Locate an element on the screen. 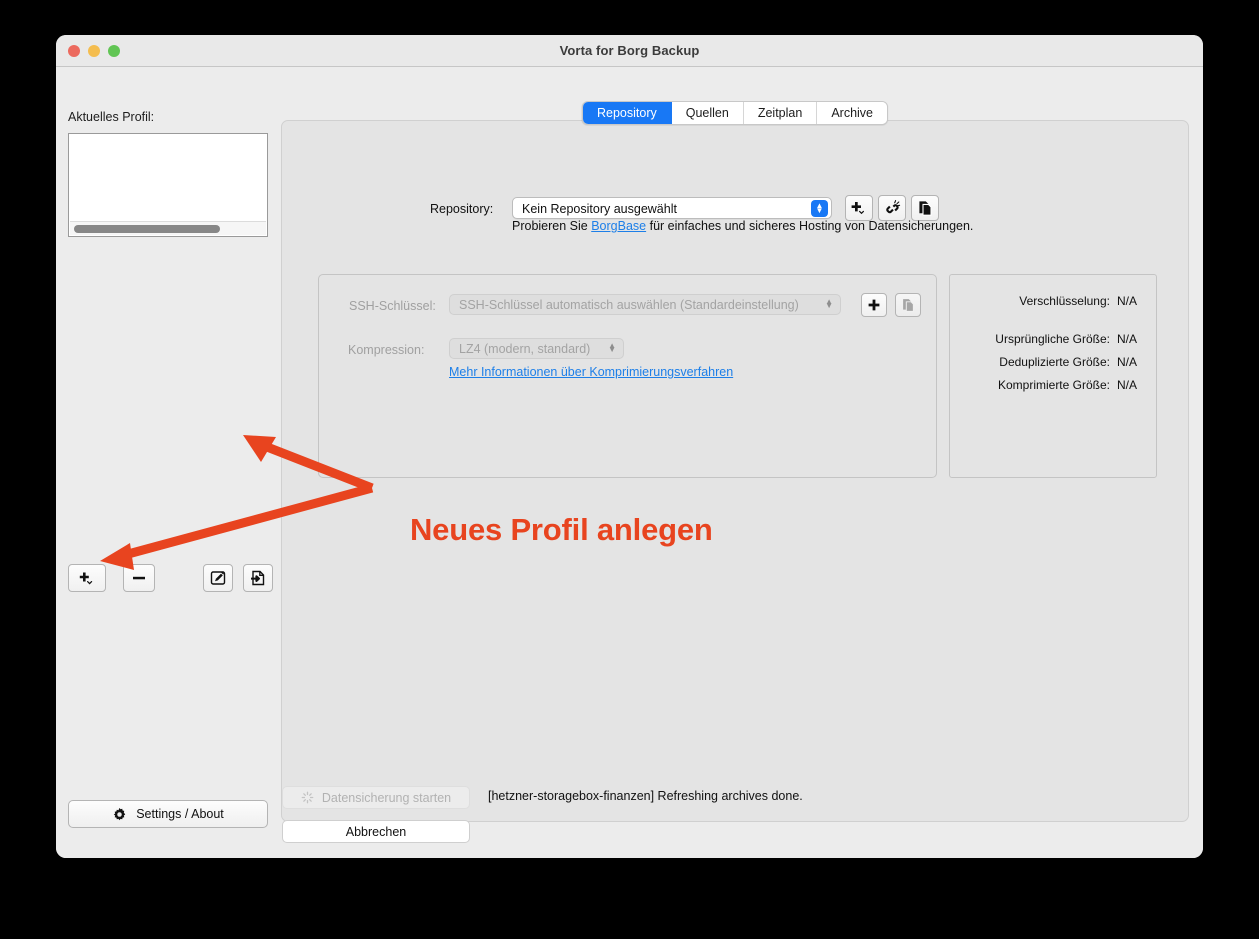  close-window-button is located at coordinates (74, 51).